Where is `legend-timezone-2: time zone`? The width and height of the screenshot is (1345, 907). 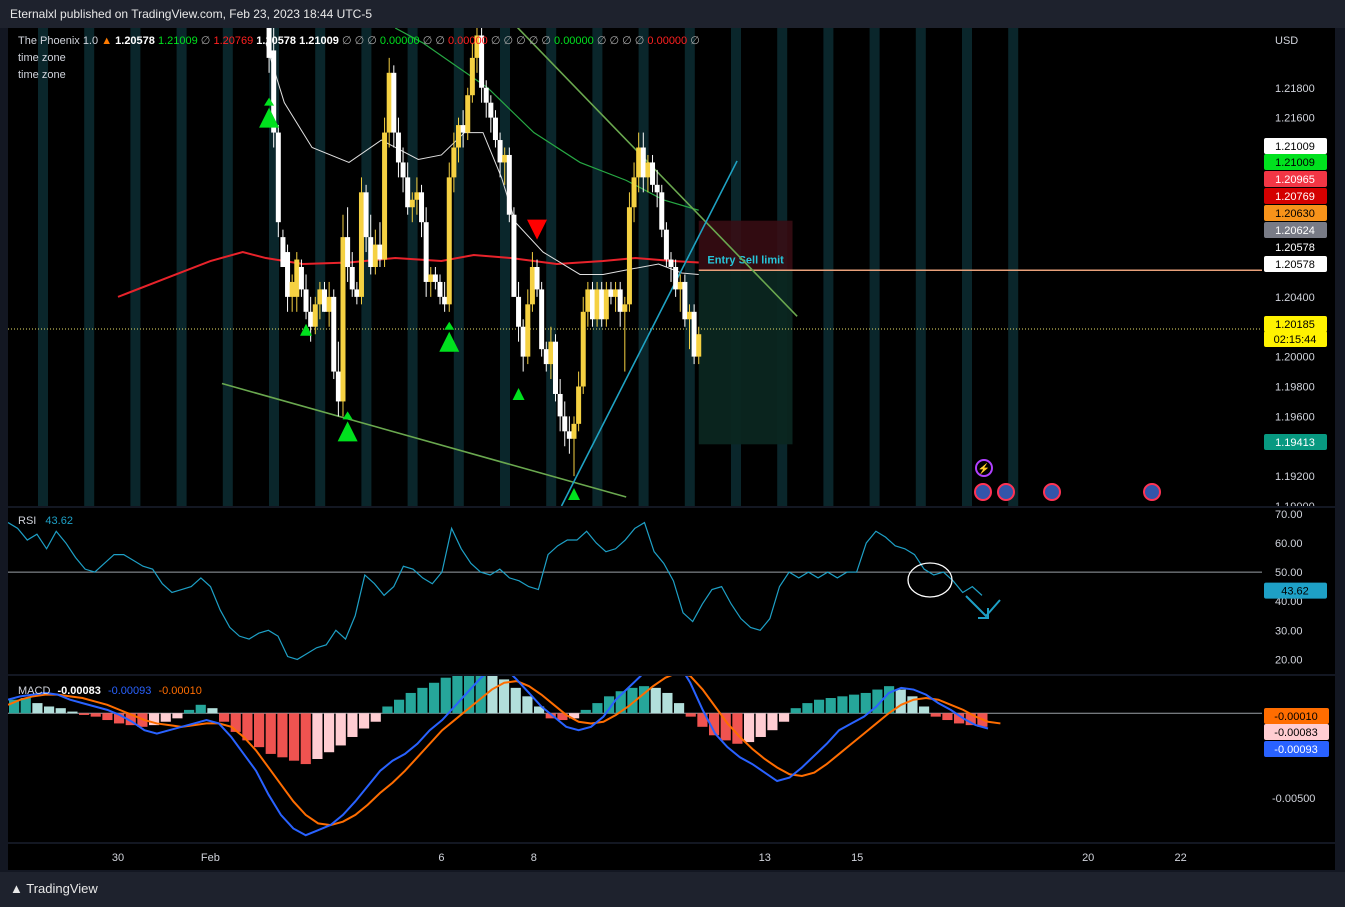 legend-timezone-2: time zone is located at coordinates (42, 75).